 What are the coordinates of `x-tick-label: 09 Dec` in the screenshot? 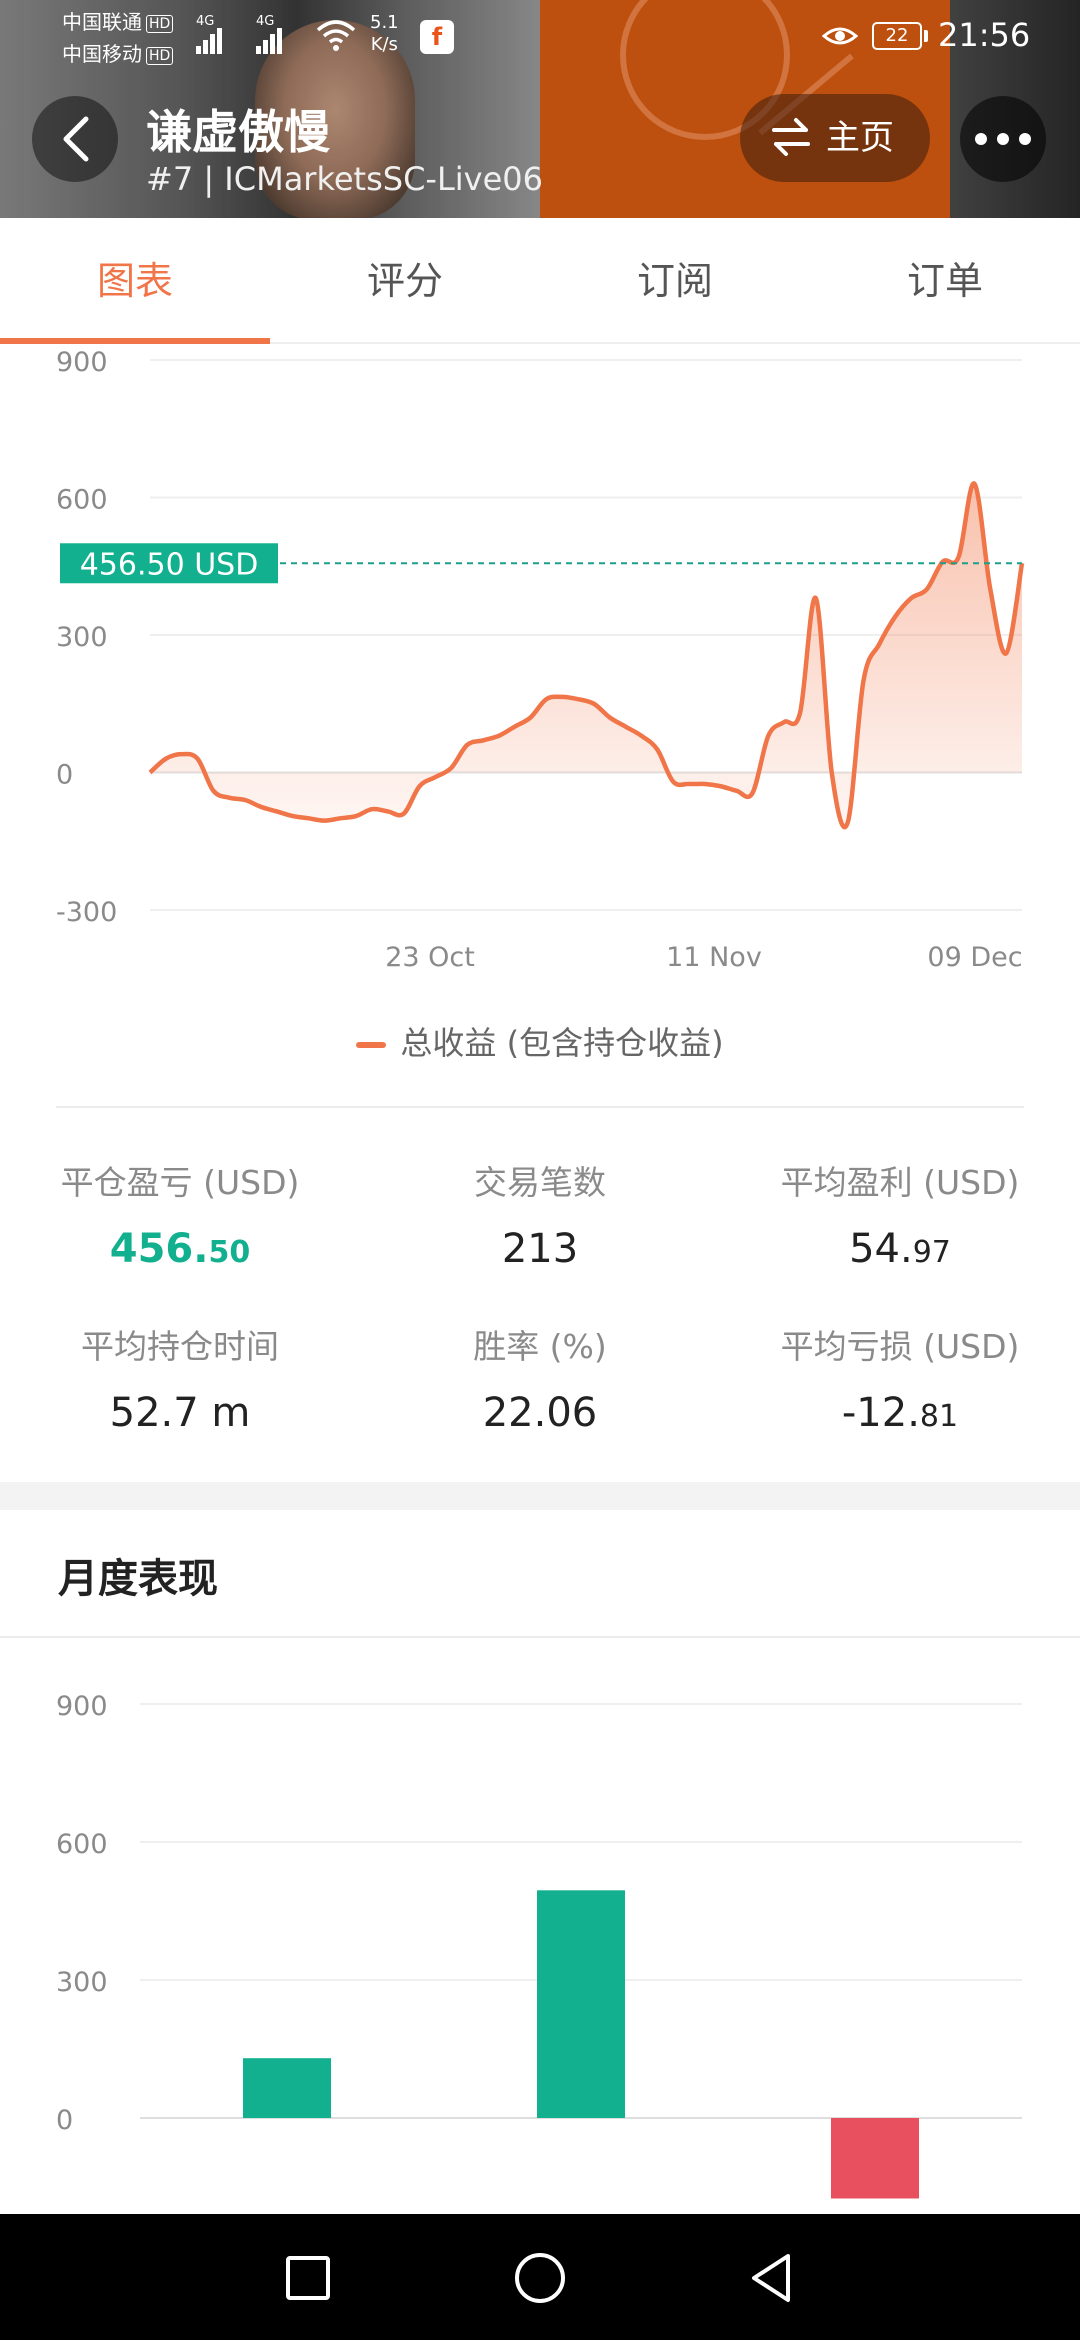 It's located at (974, 957).